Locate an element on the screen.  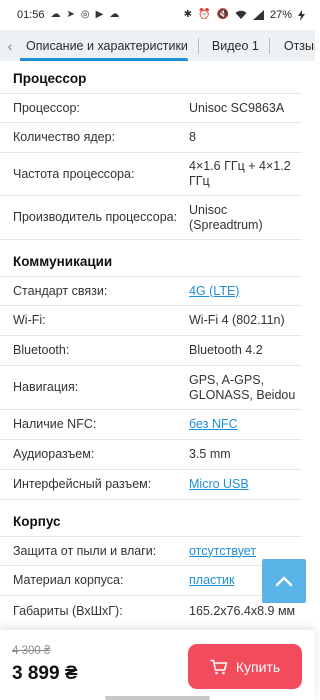
protection-link: отсутствует is located at coordinates (245, 551).